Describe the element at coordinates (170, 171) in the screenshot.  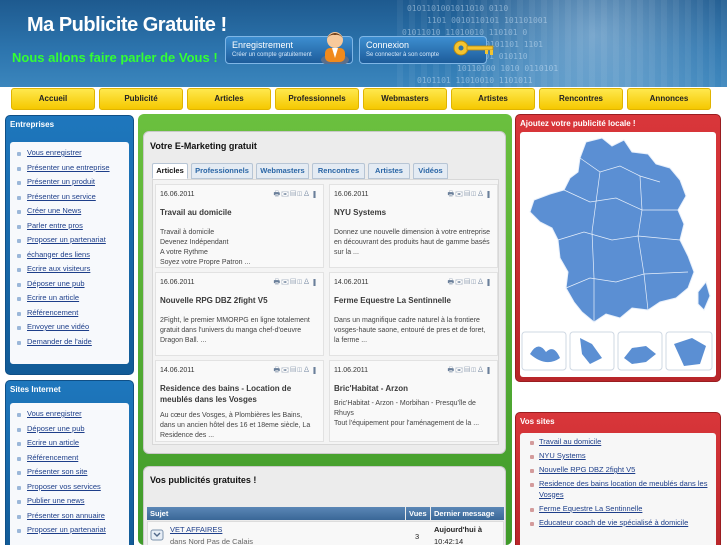
I see `tab-articles: Articles` at that location.